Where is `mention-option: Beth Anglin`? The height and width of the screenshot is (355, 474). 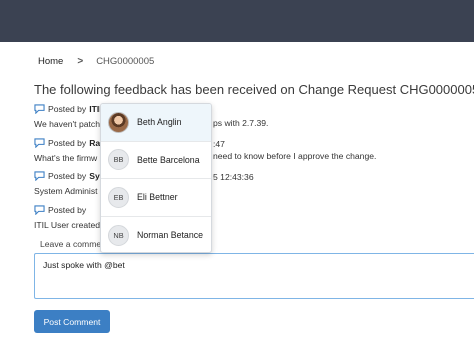
mention-option: Beth Anglin is located at coordinates (156, 123).